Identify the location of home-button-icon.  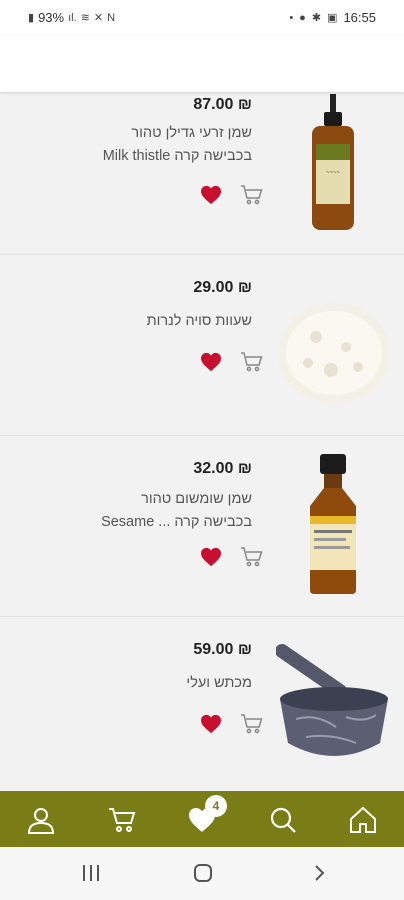
(203, 873).